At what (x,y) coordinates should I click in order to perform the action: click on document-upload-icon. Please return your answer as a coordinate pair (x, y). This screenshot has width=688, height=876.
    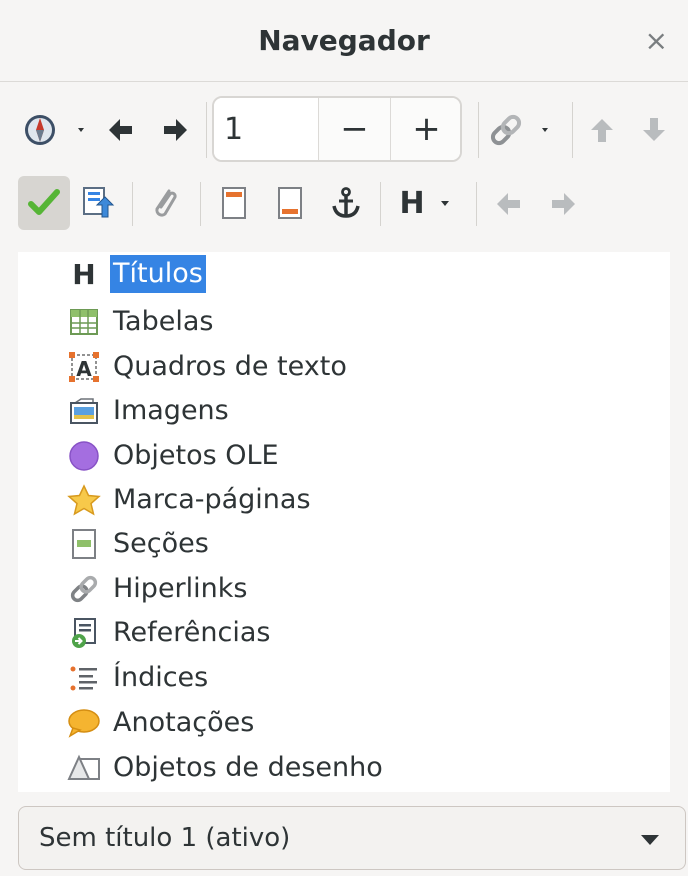
    Looking at the image, I should click on (99, 202).